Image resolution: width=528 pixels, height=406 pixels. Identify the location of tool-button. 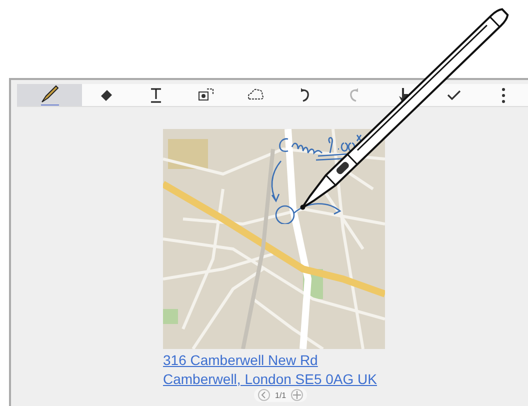
(49, 95).